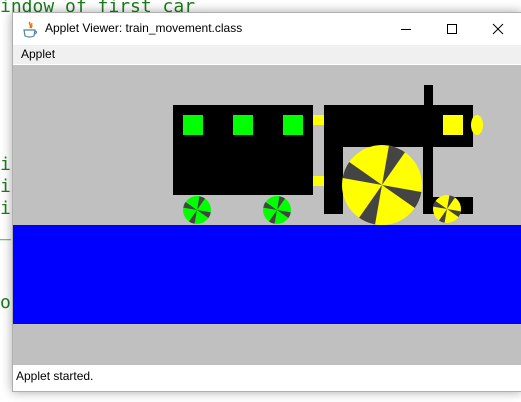  Describe the element at coordinates (453, 172) in the screenshot. I see `engine-rear-cutout` at that location.